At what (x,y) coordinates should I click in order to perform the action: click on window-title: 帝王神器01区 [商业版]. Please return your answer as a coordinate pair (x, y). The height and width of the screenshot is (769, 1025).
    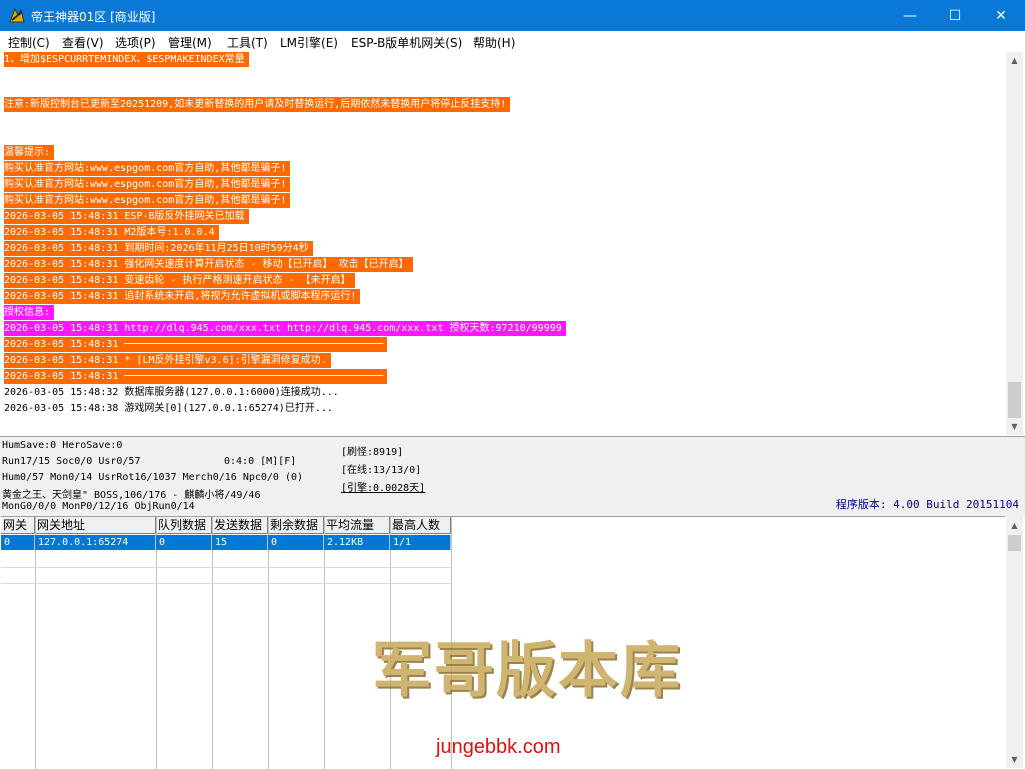
    Looking at the image, I should click on (93, 17).